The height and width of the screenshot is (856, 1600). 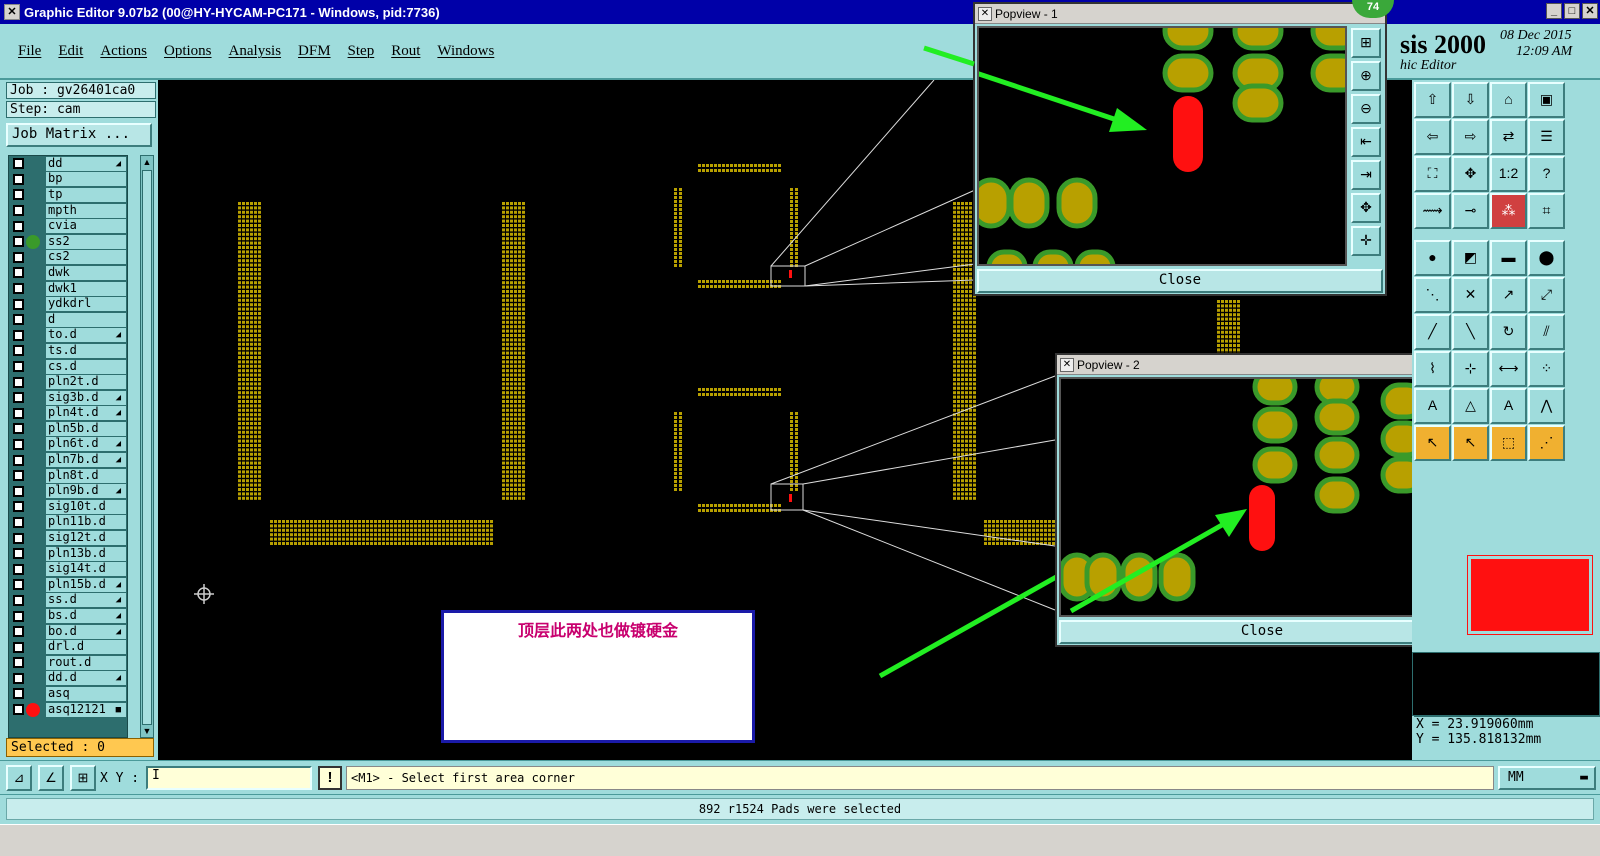 What do you see at coordinates (86, 288) in the screenshot?
I see `layer-name: dwk1` at bounding box center [86, 288].